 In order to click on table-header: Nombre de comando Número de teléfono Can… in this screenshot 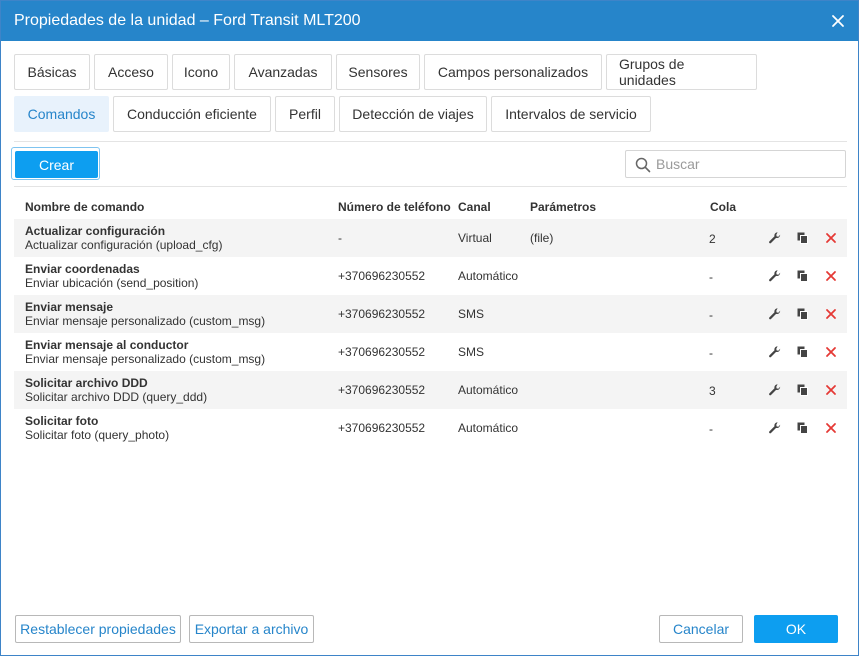, I will do `click(430, 206)`.